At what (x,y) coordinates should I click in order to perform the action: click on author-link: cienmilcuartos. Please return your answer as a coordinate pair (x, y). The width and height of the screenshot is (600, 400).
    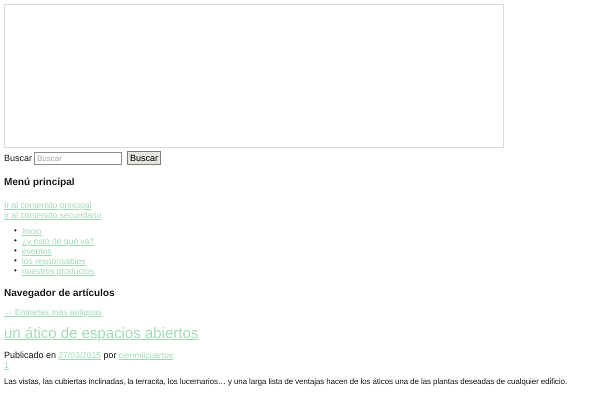
    Looking at the image, I should click on (146, 355).